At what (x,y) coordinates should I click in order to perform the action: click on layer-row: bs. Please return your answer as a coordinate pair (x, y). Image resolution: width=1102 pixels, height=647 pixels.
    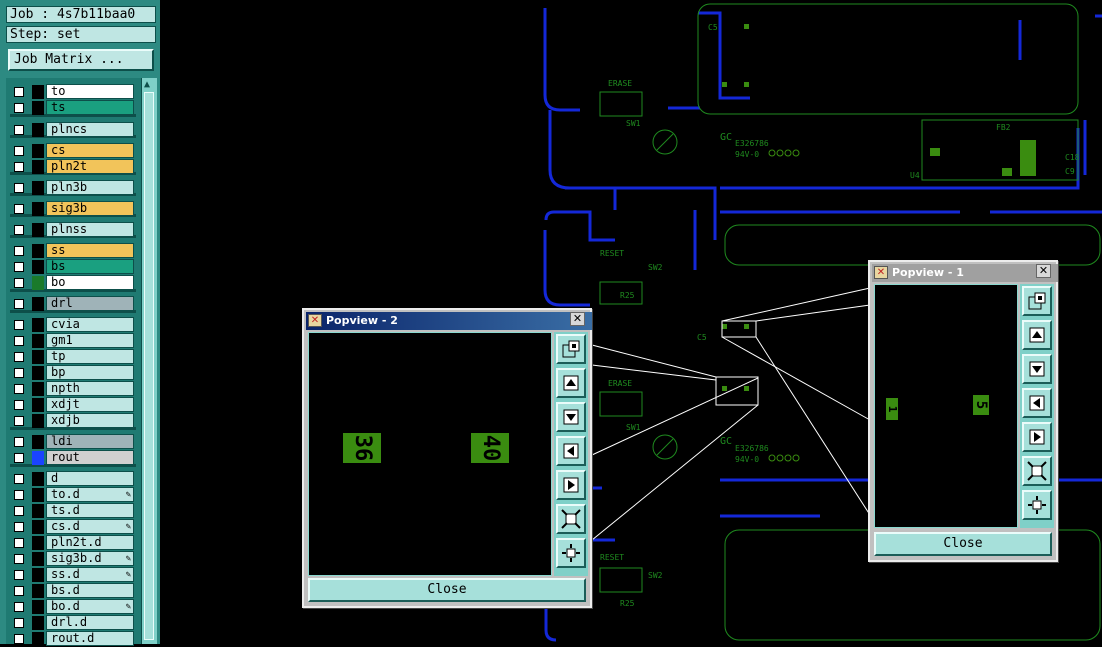
    Looking at the image, I should click on (73, 267).